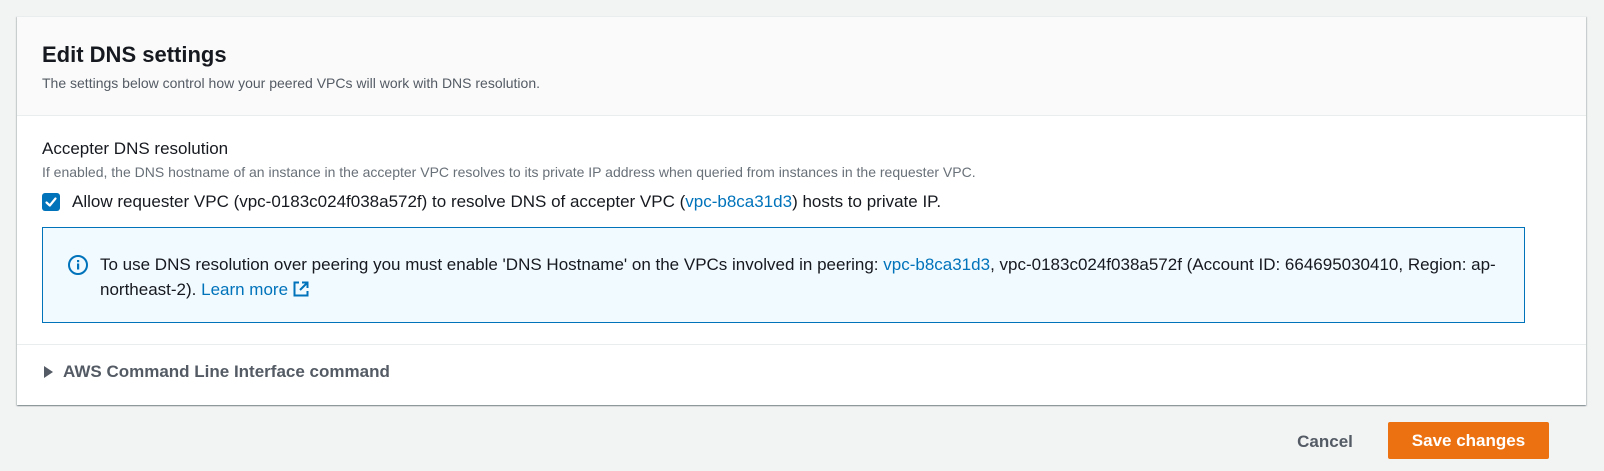 The width and height of the screenshot is (1604, 471). I want to click on learn-more-link: Learn more, so click(255, 289).